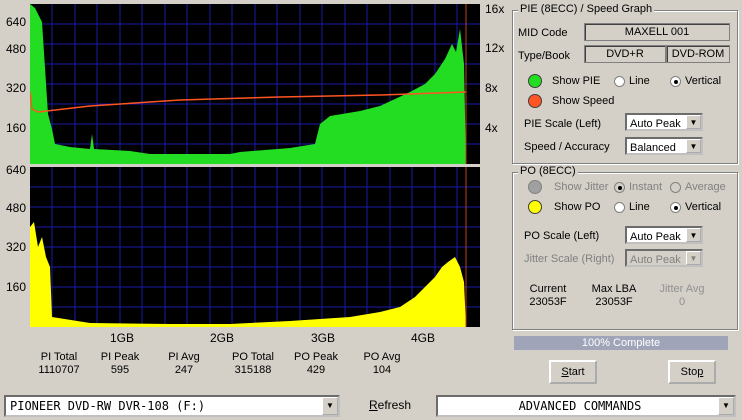 Image resolution: width=742 pixels, height=420 pixels. Describe the element at coordinates (15, 49) in the screenshot. I see `pie-y-tick-480: 480` at that location.